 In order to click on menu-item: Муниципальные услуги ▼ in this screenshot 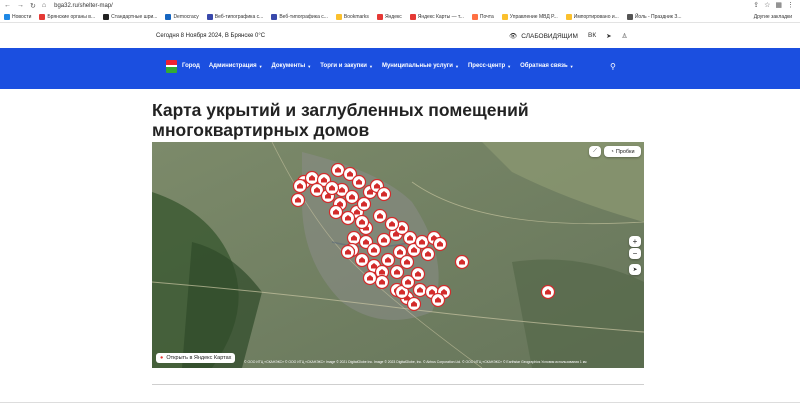, I will do `click(420, 66)`.